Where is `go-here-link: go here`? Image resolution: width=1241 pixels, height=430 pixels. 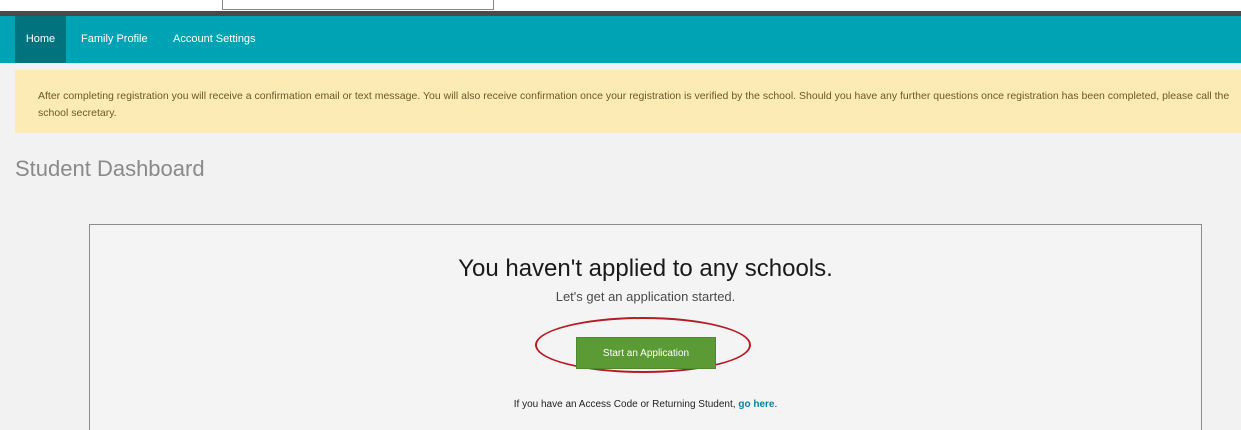
go-here-link: go here is located at coordinates (756, 404).